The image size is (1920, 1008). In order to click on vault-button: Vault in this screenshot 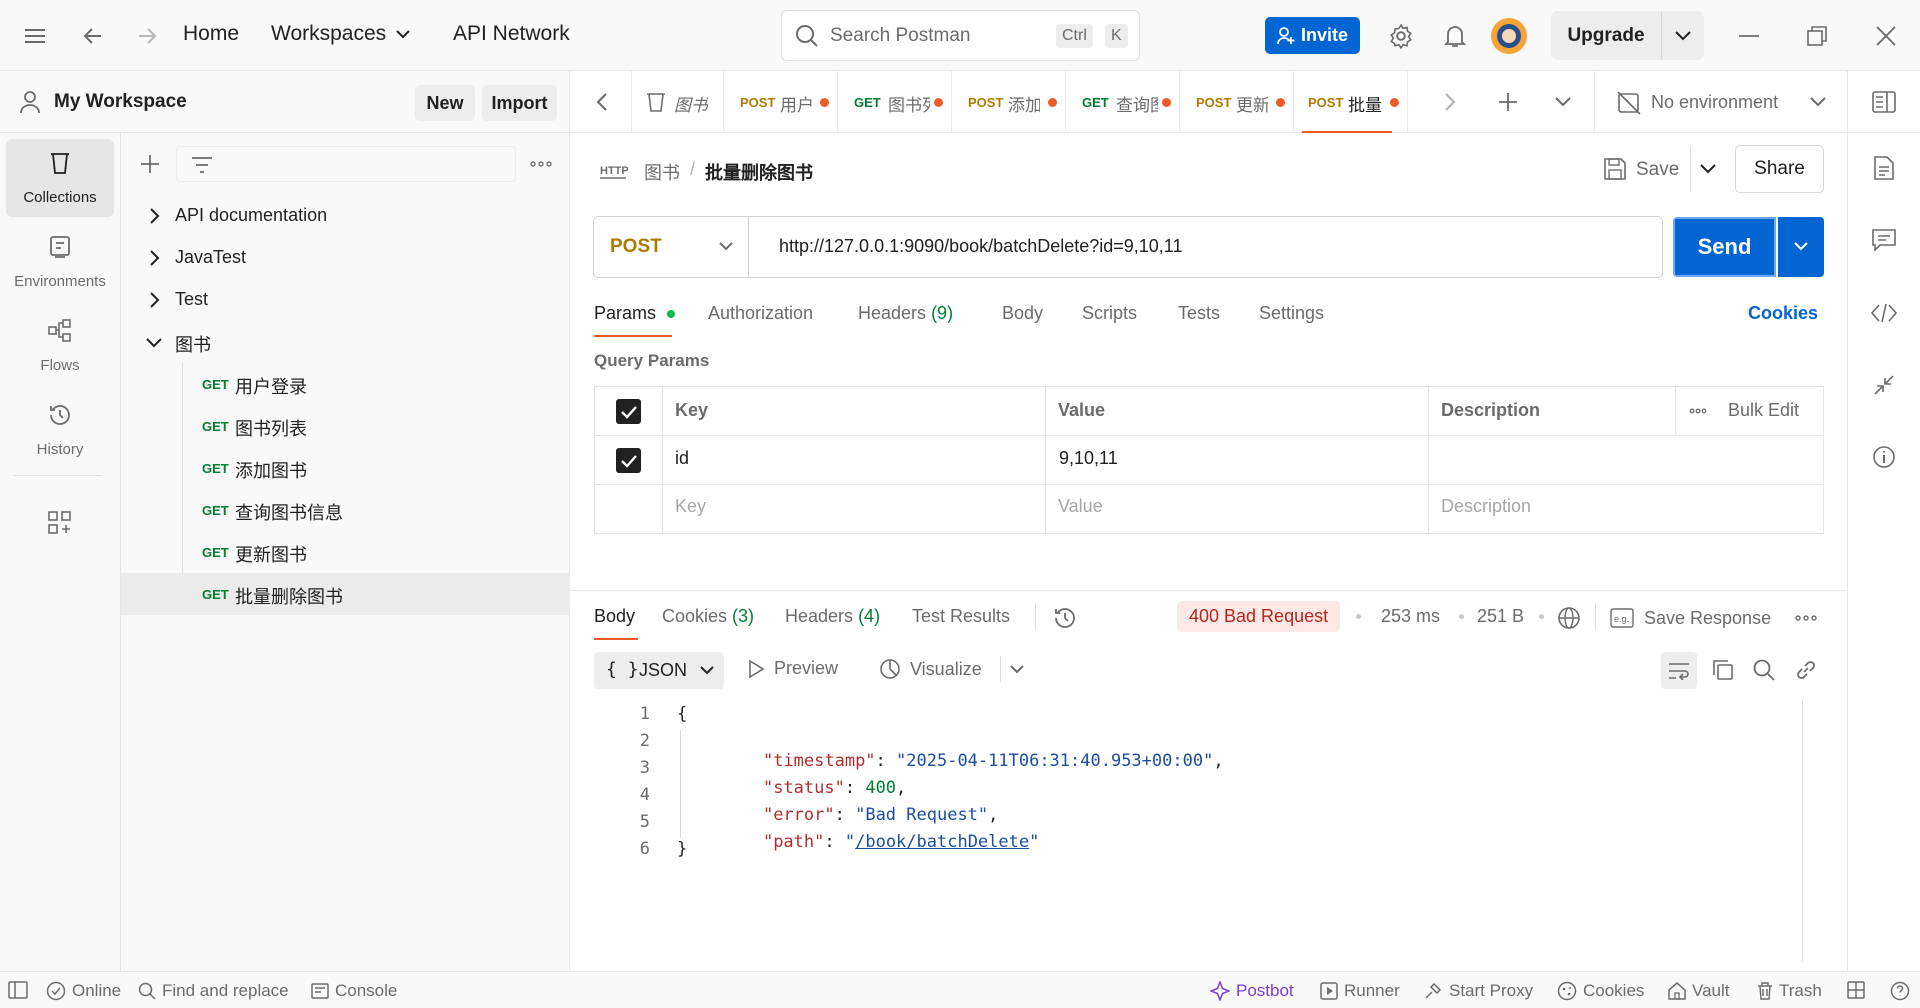, I will do `click(1699, 991)`.